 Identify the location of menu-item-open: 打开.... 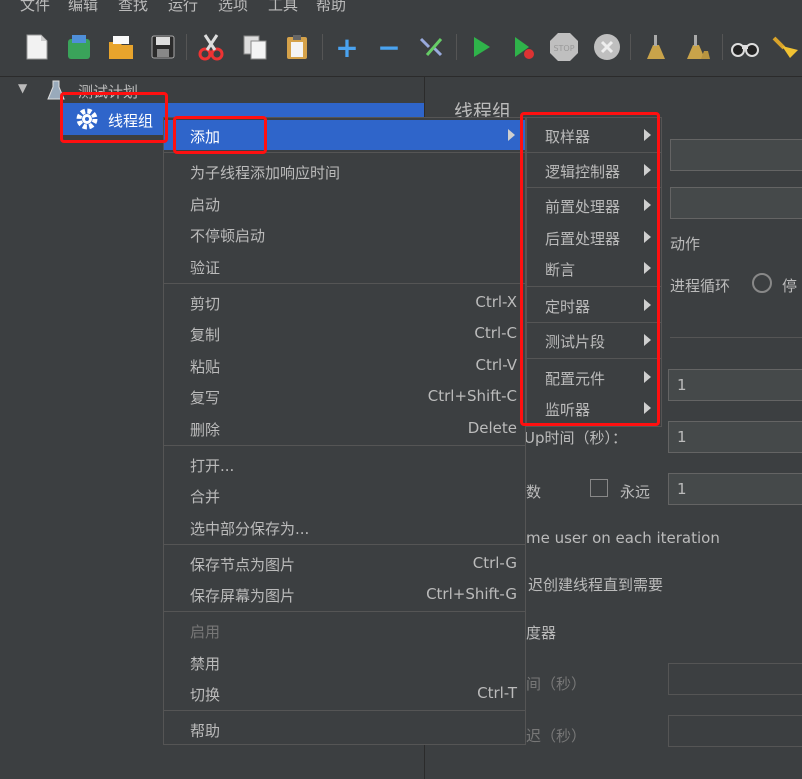
(344, 464).